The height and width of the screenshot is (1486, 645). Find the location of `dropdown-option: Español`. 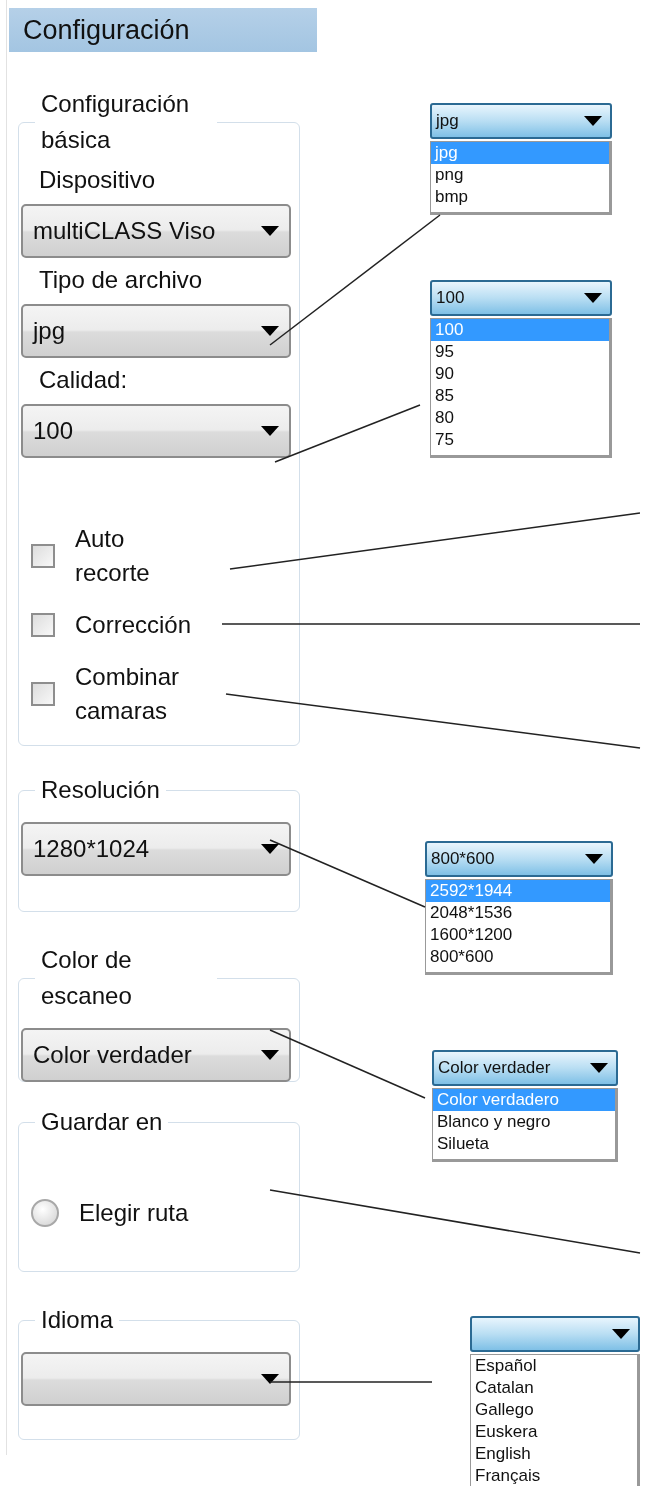

dropdown-option: Español is located at coordinates (554, 1366).